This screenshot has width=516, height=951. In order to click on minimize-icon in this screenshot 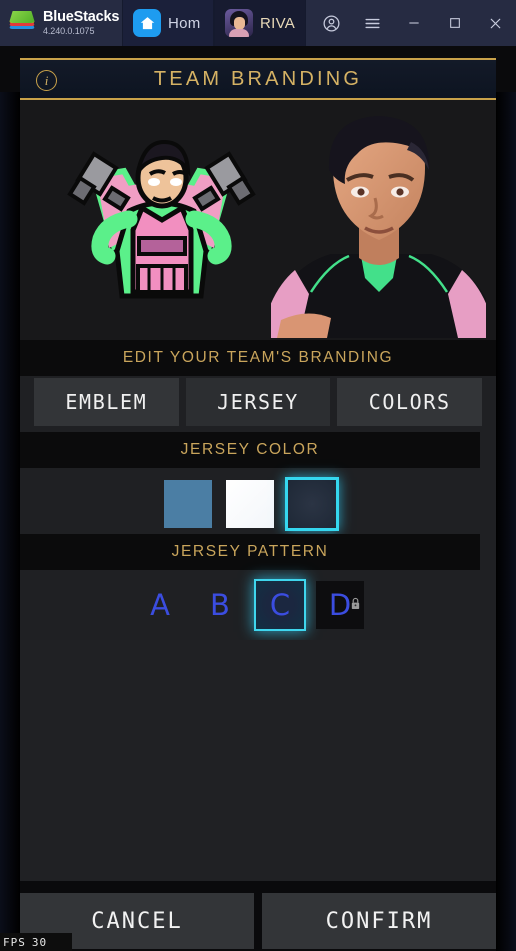, I will do `click(413, 23)`.